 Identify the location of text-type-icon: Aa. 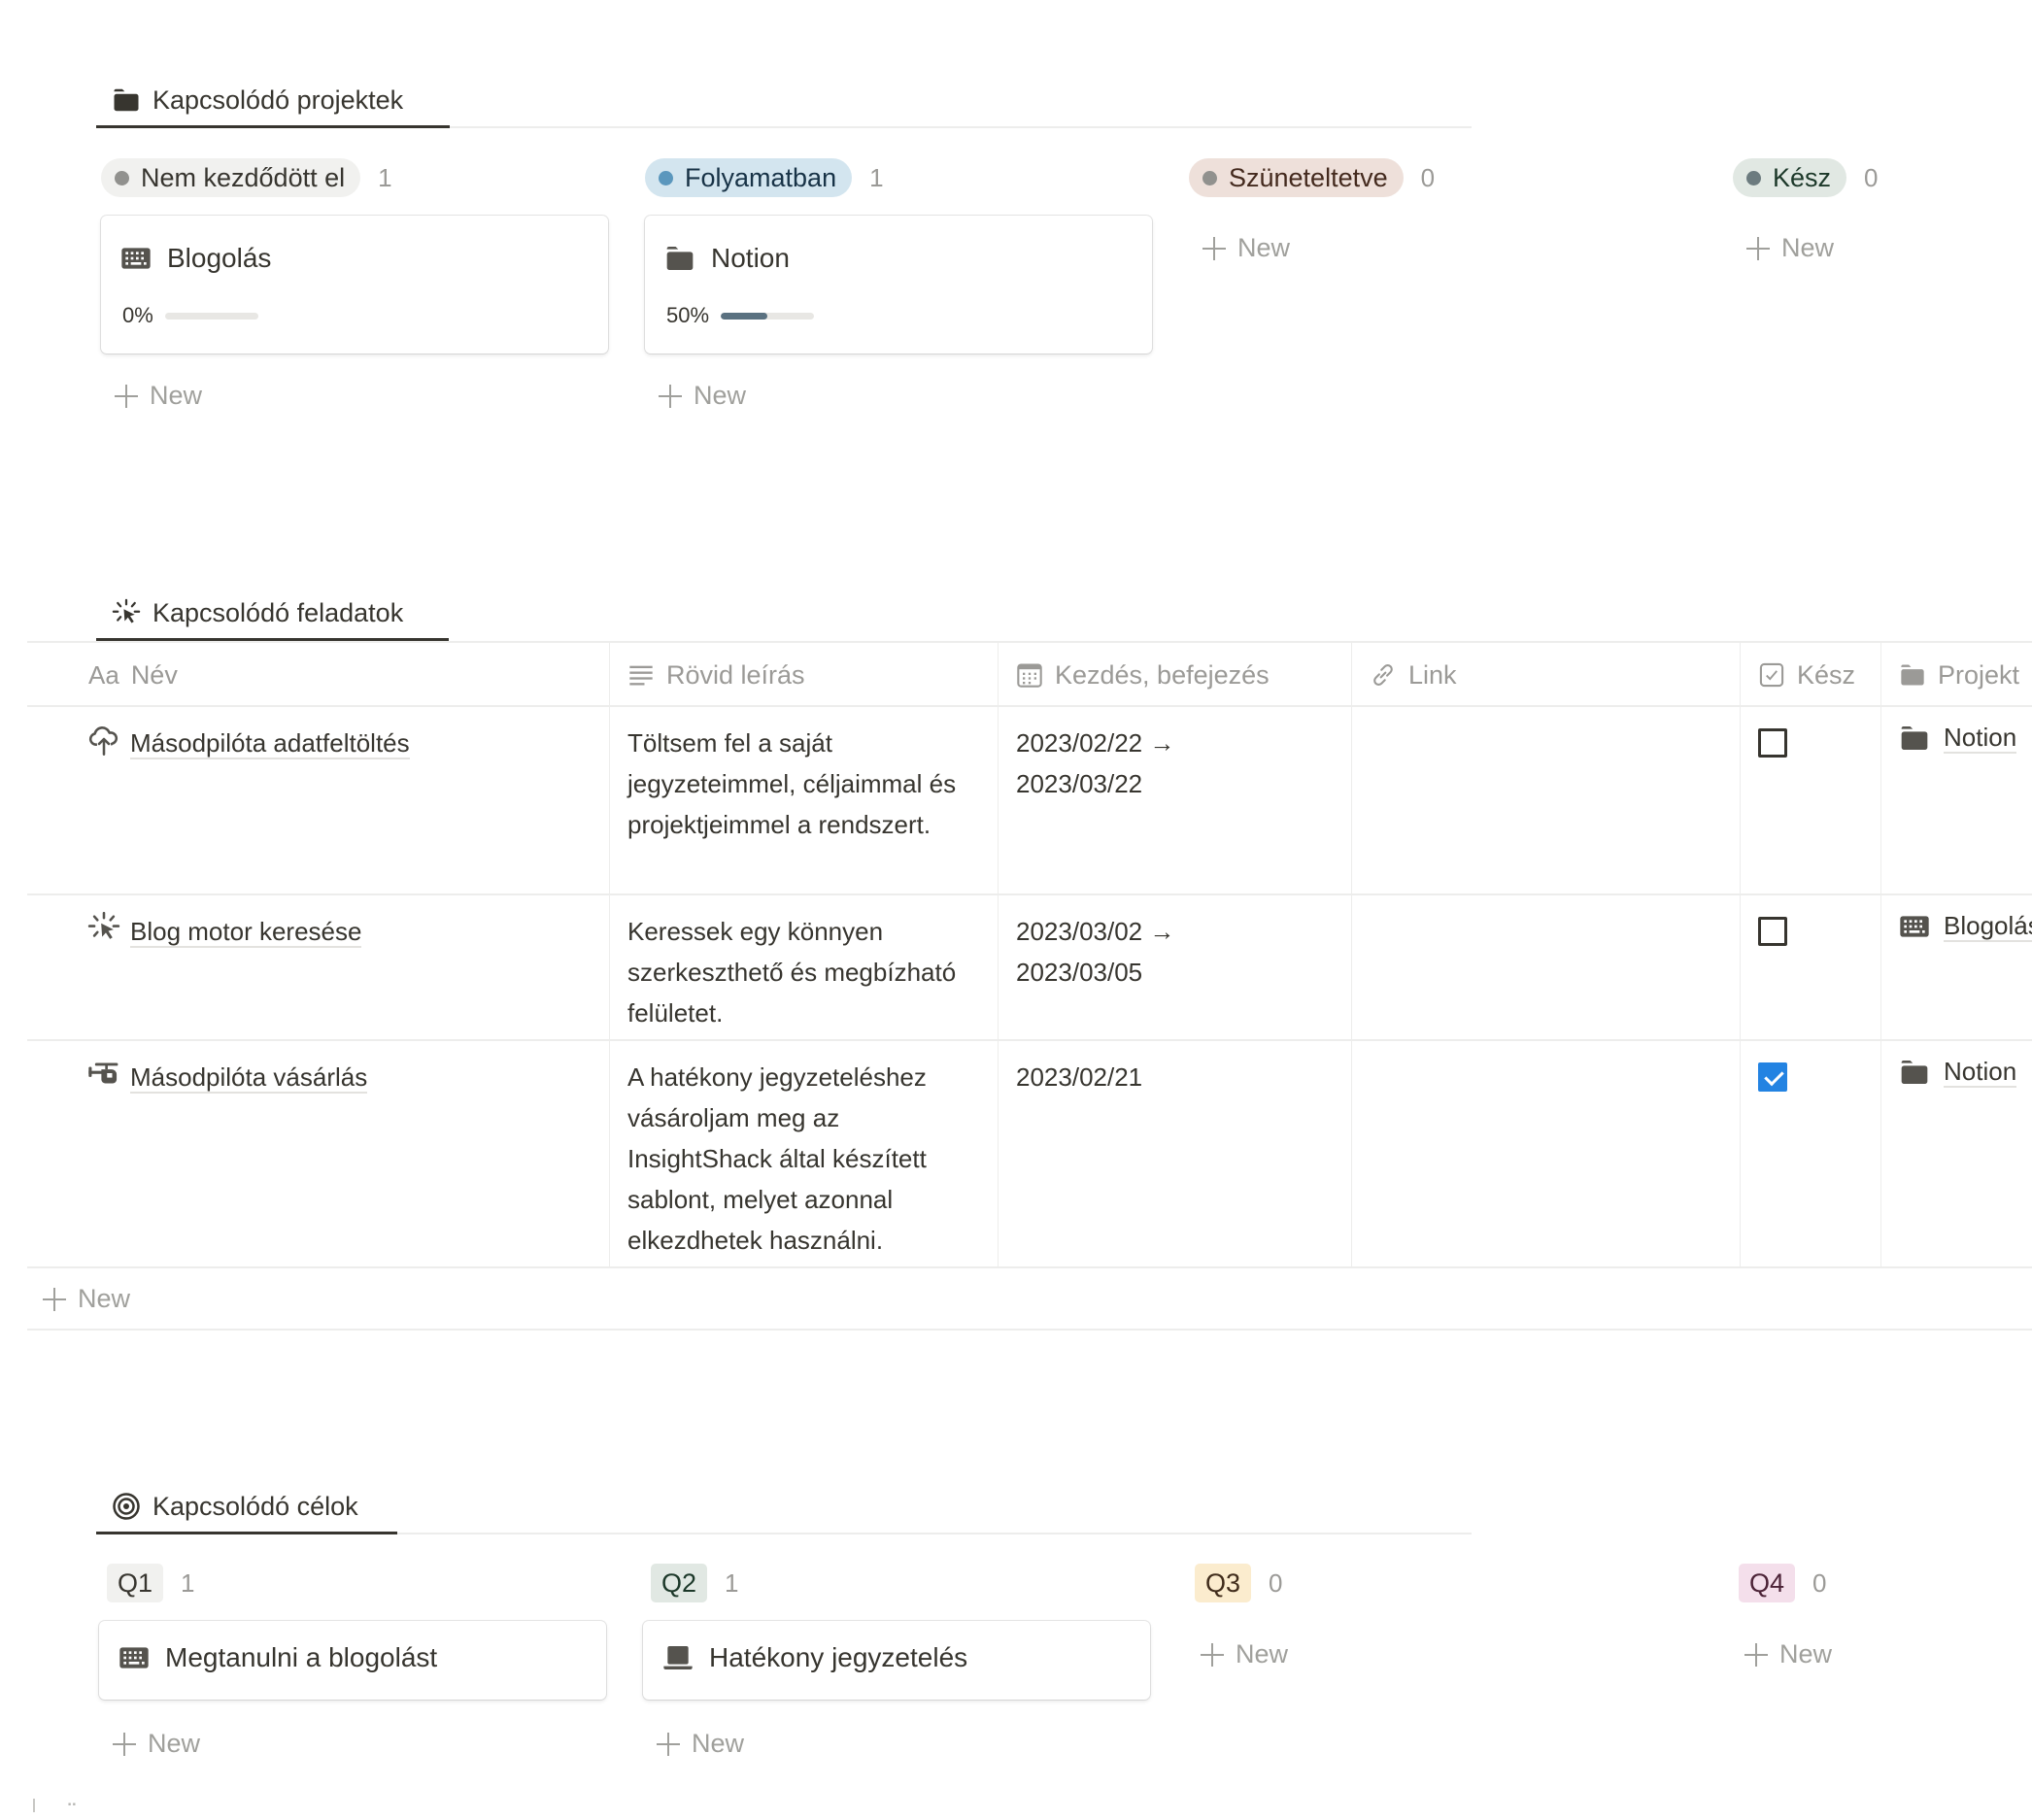
(103, 675).